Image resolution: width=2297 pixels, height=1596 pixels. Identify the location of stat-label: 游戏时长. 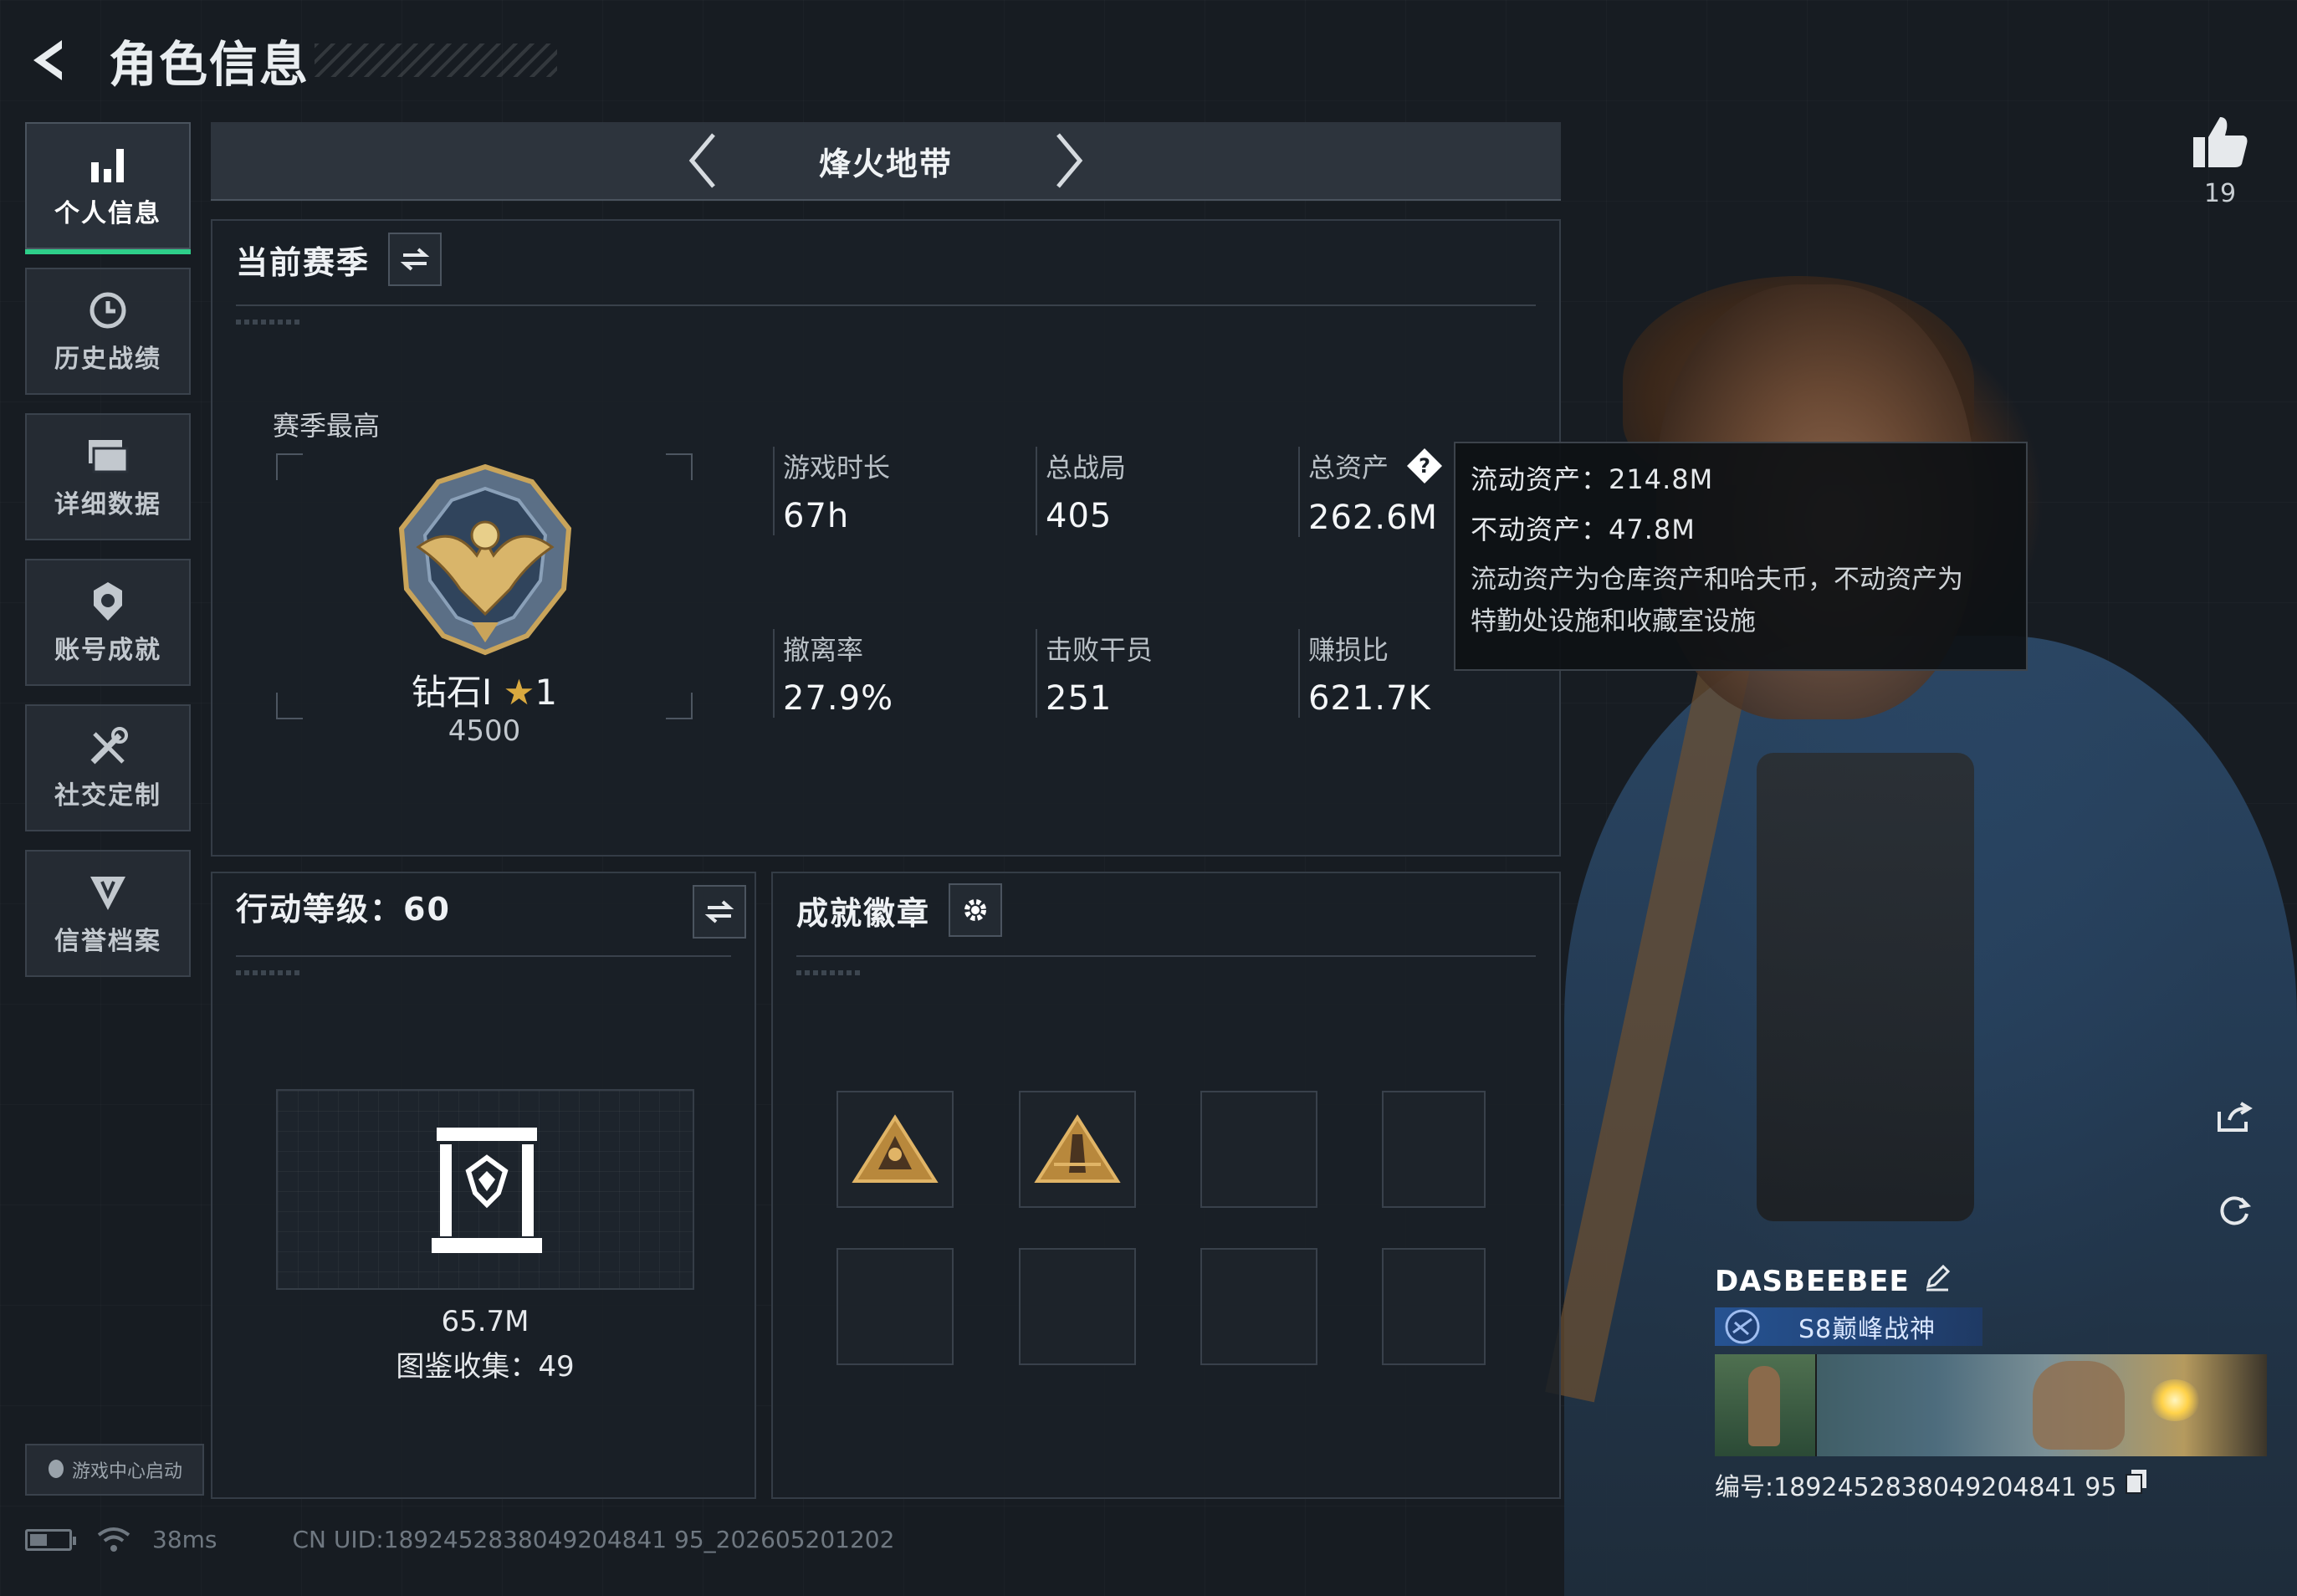
(837, 467).